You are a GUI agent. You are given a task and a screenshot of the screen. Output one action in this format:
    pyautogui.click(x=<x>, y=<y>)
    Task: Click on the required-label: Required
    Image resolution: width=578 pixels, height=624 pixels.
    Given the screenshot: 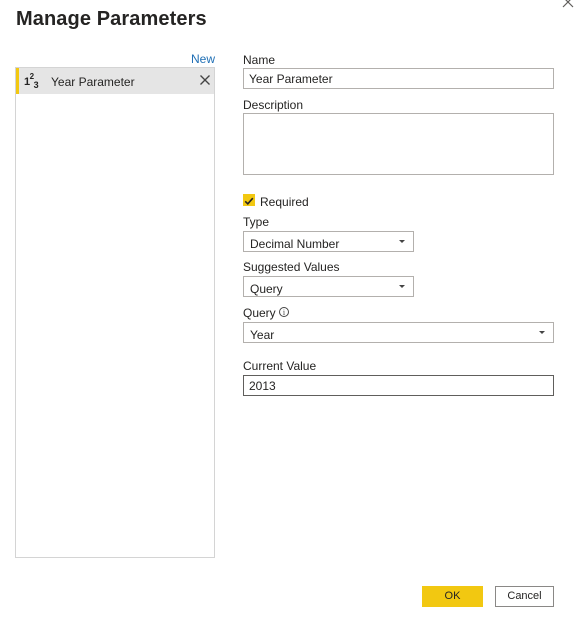 What is the action you would take?
    pyautogui.click(x=284, y=202)
    